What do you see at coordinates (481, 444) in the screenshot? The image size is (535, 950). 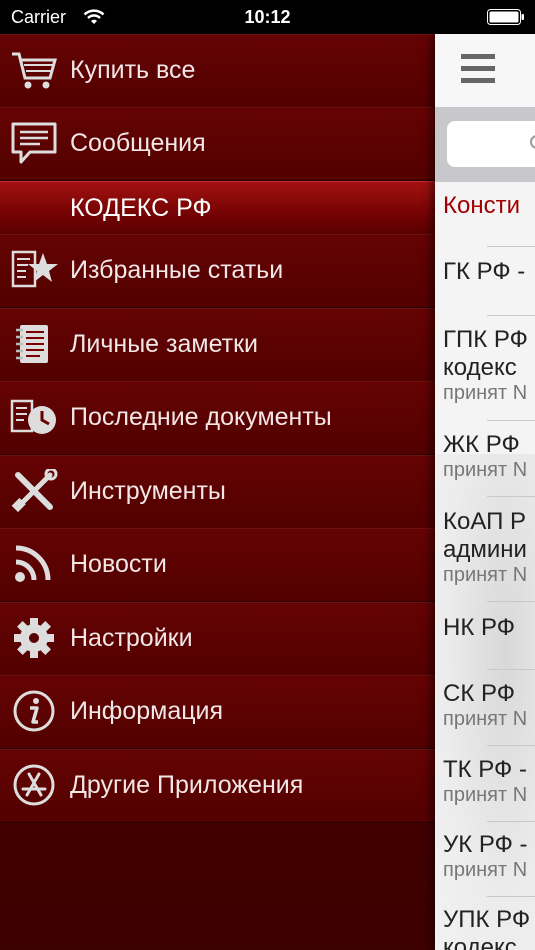 I see `list-item-title: ЖК РФ` at bounding box center [481, 444].